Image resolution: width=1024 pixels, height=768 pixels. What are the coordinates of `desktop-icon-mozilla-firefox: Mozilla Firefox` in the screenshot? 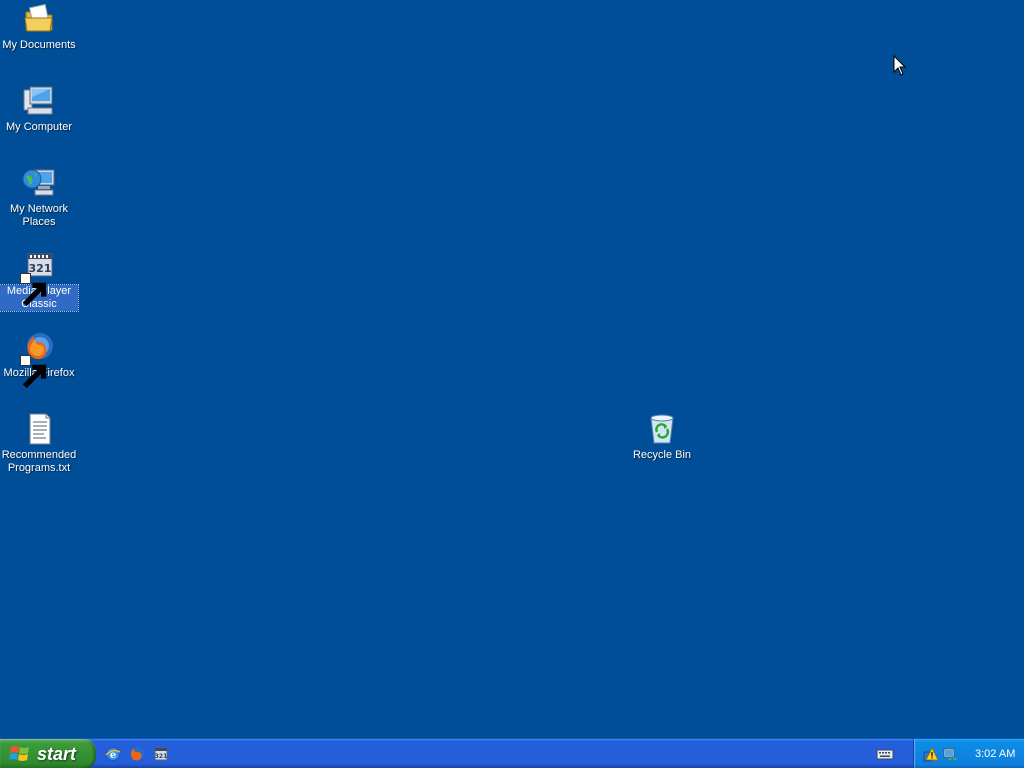 It's located at (39, 359).